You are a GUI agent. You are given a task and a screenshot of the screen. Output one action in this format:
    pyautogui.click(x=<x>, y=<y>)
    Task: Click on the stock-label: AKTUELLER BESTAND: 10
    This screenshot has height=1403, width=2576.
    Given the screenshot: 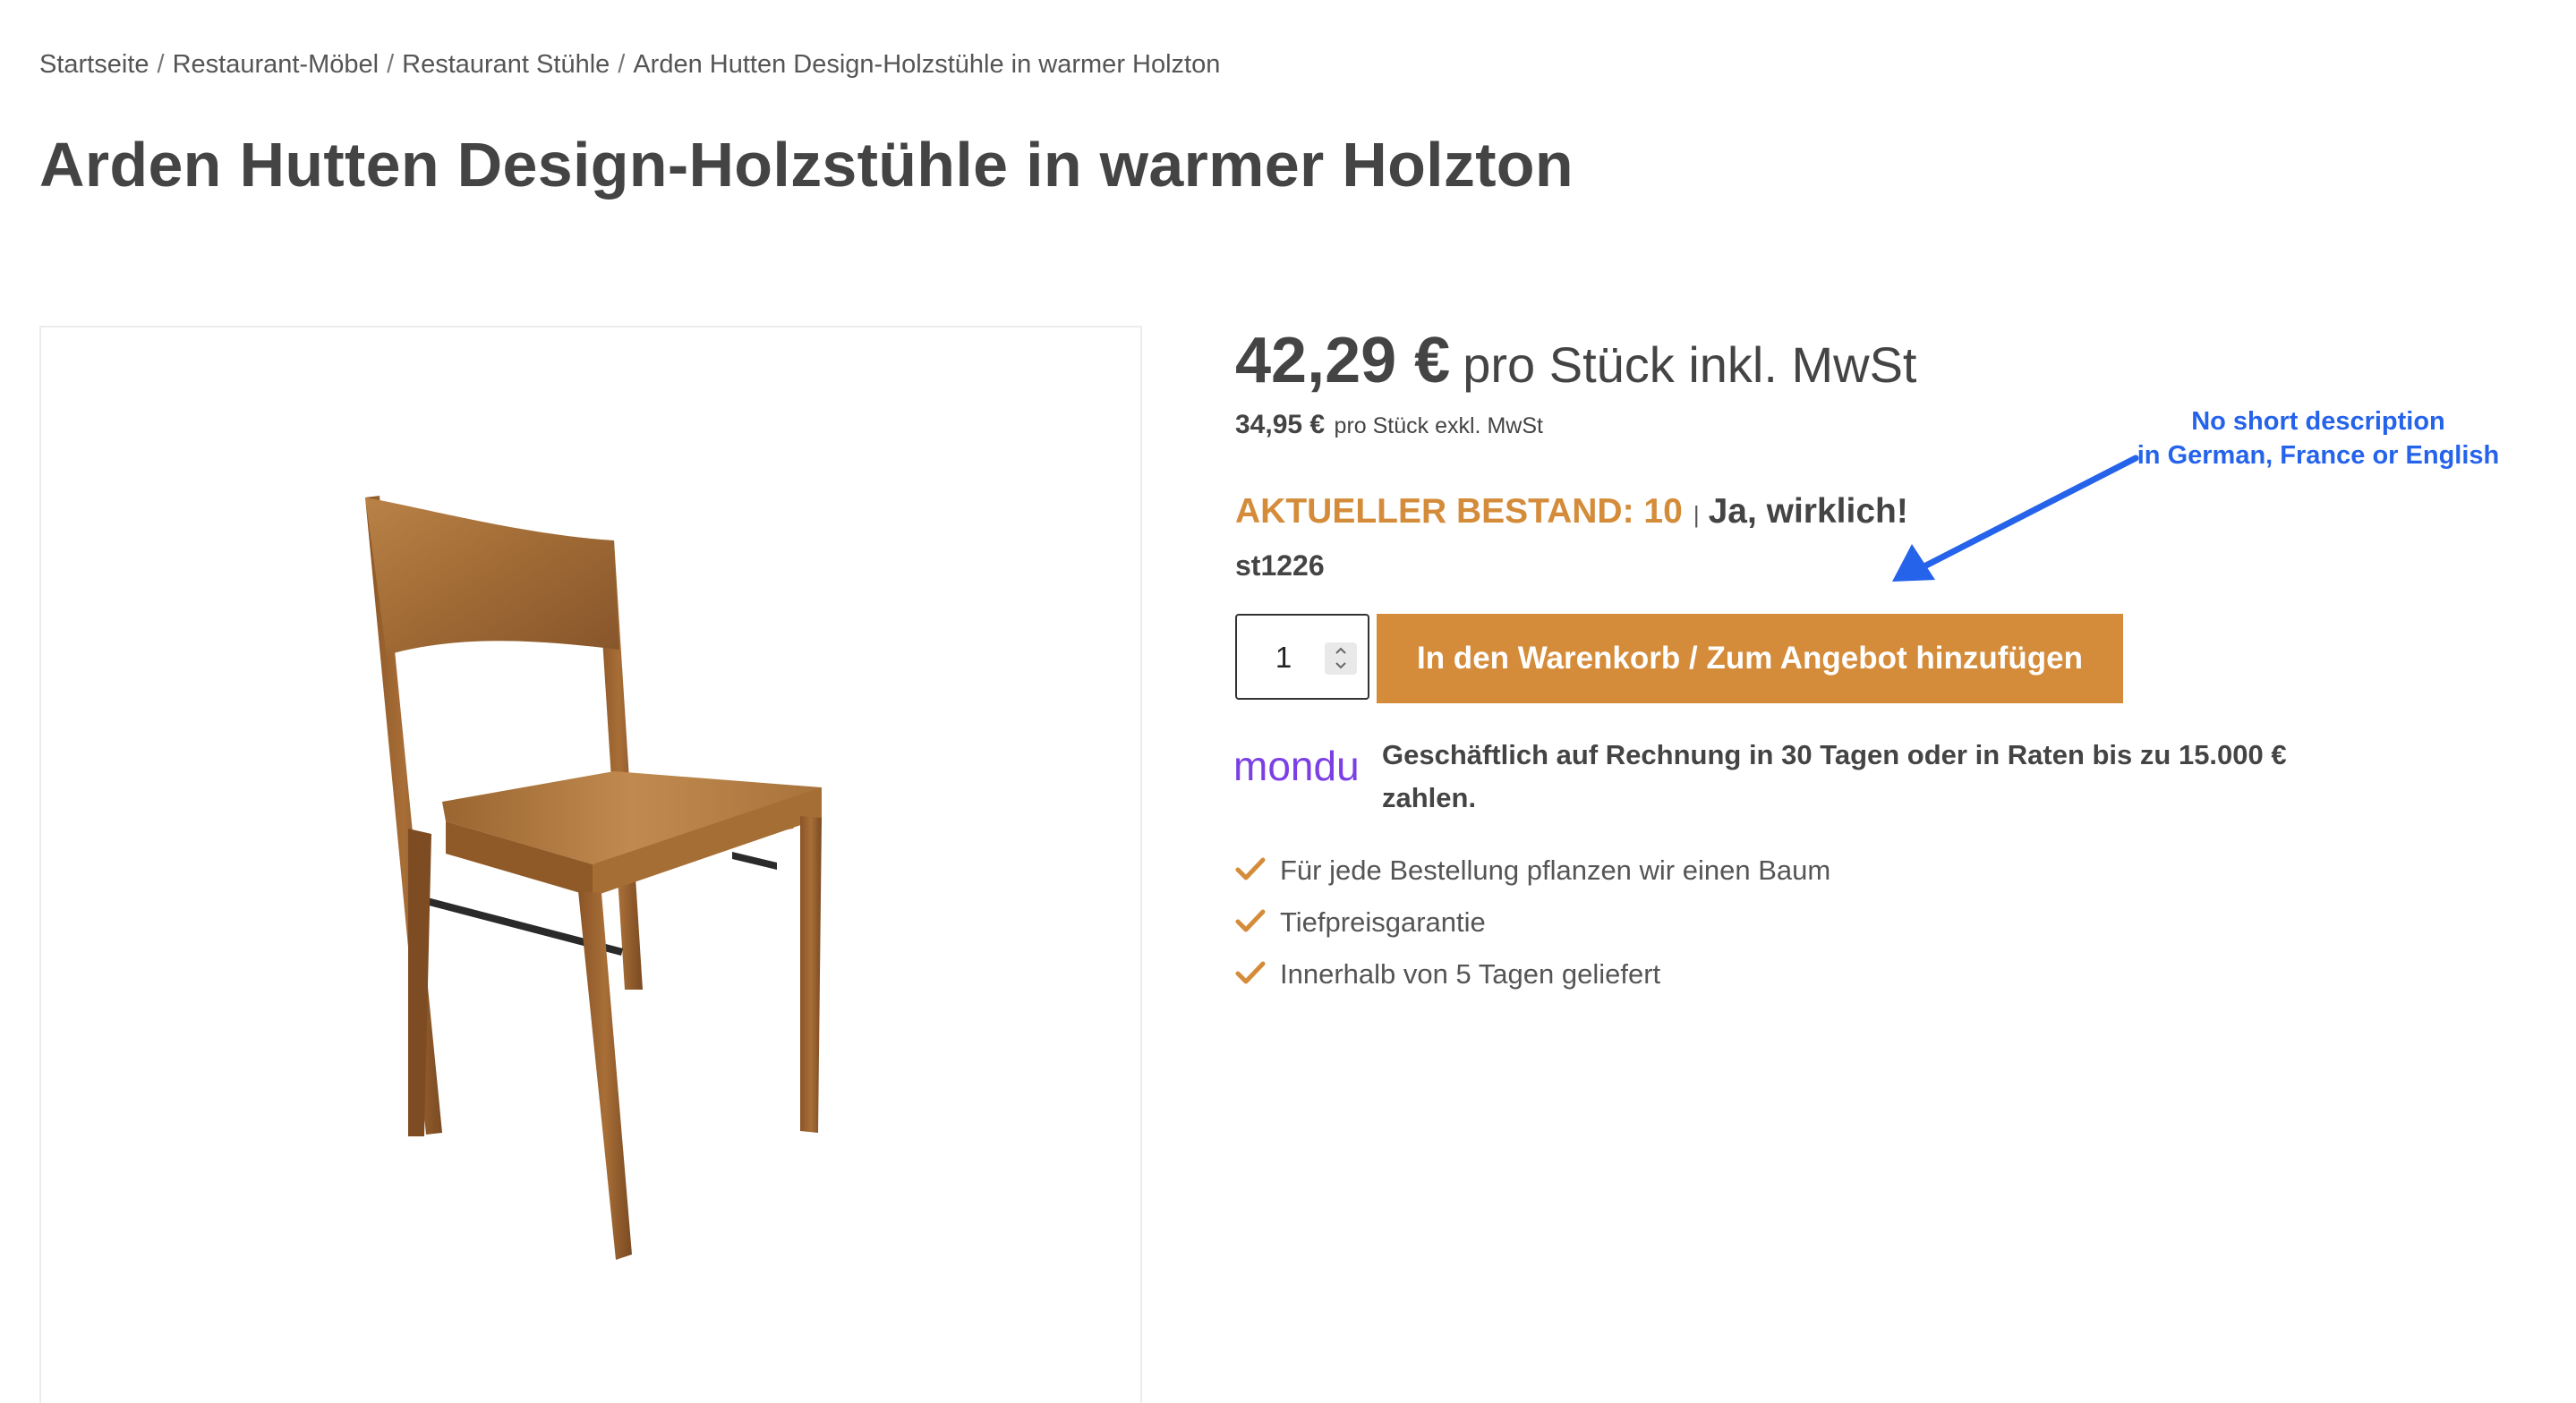 What is the action you would take?
    pyautogui.click(x=1459, y=511)
    